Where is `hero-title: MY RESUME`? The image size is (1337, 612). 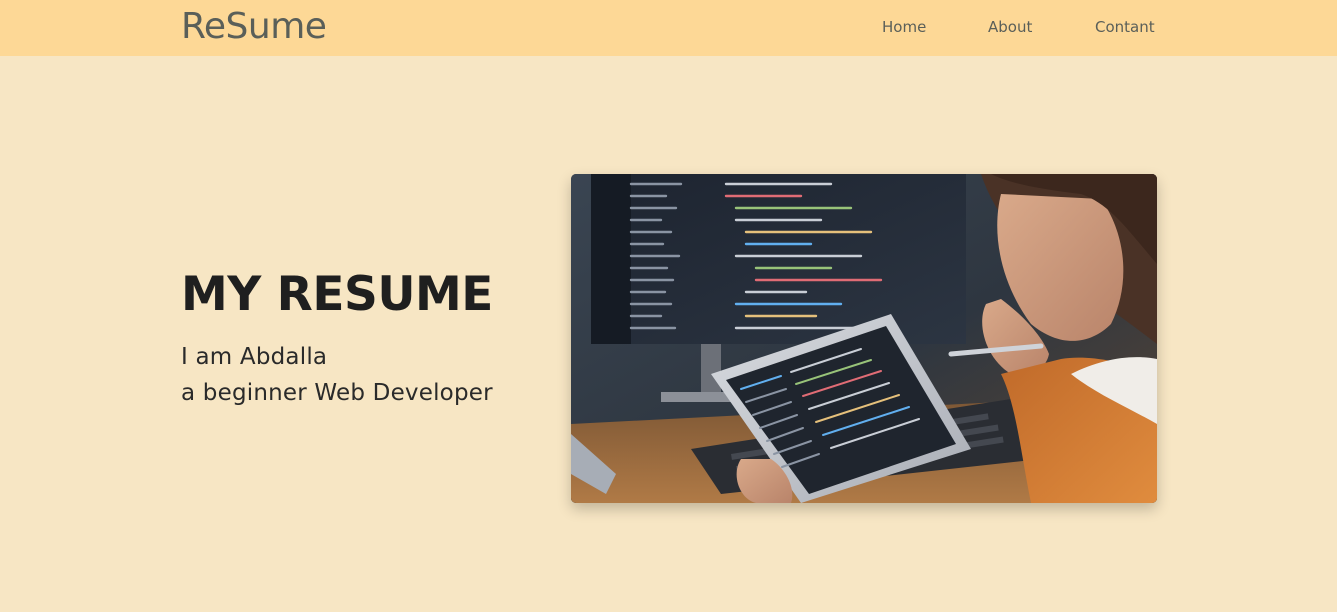 hero-title: MY RESUME is located at coordinates (337, 294).